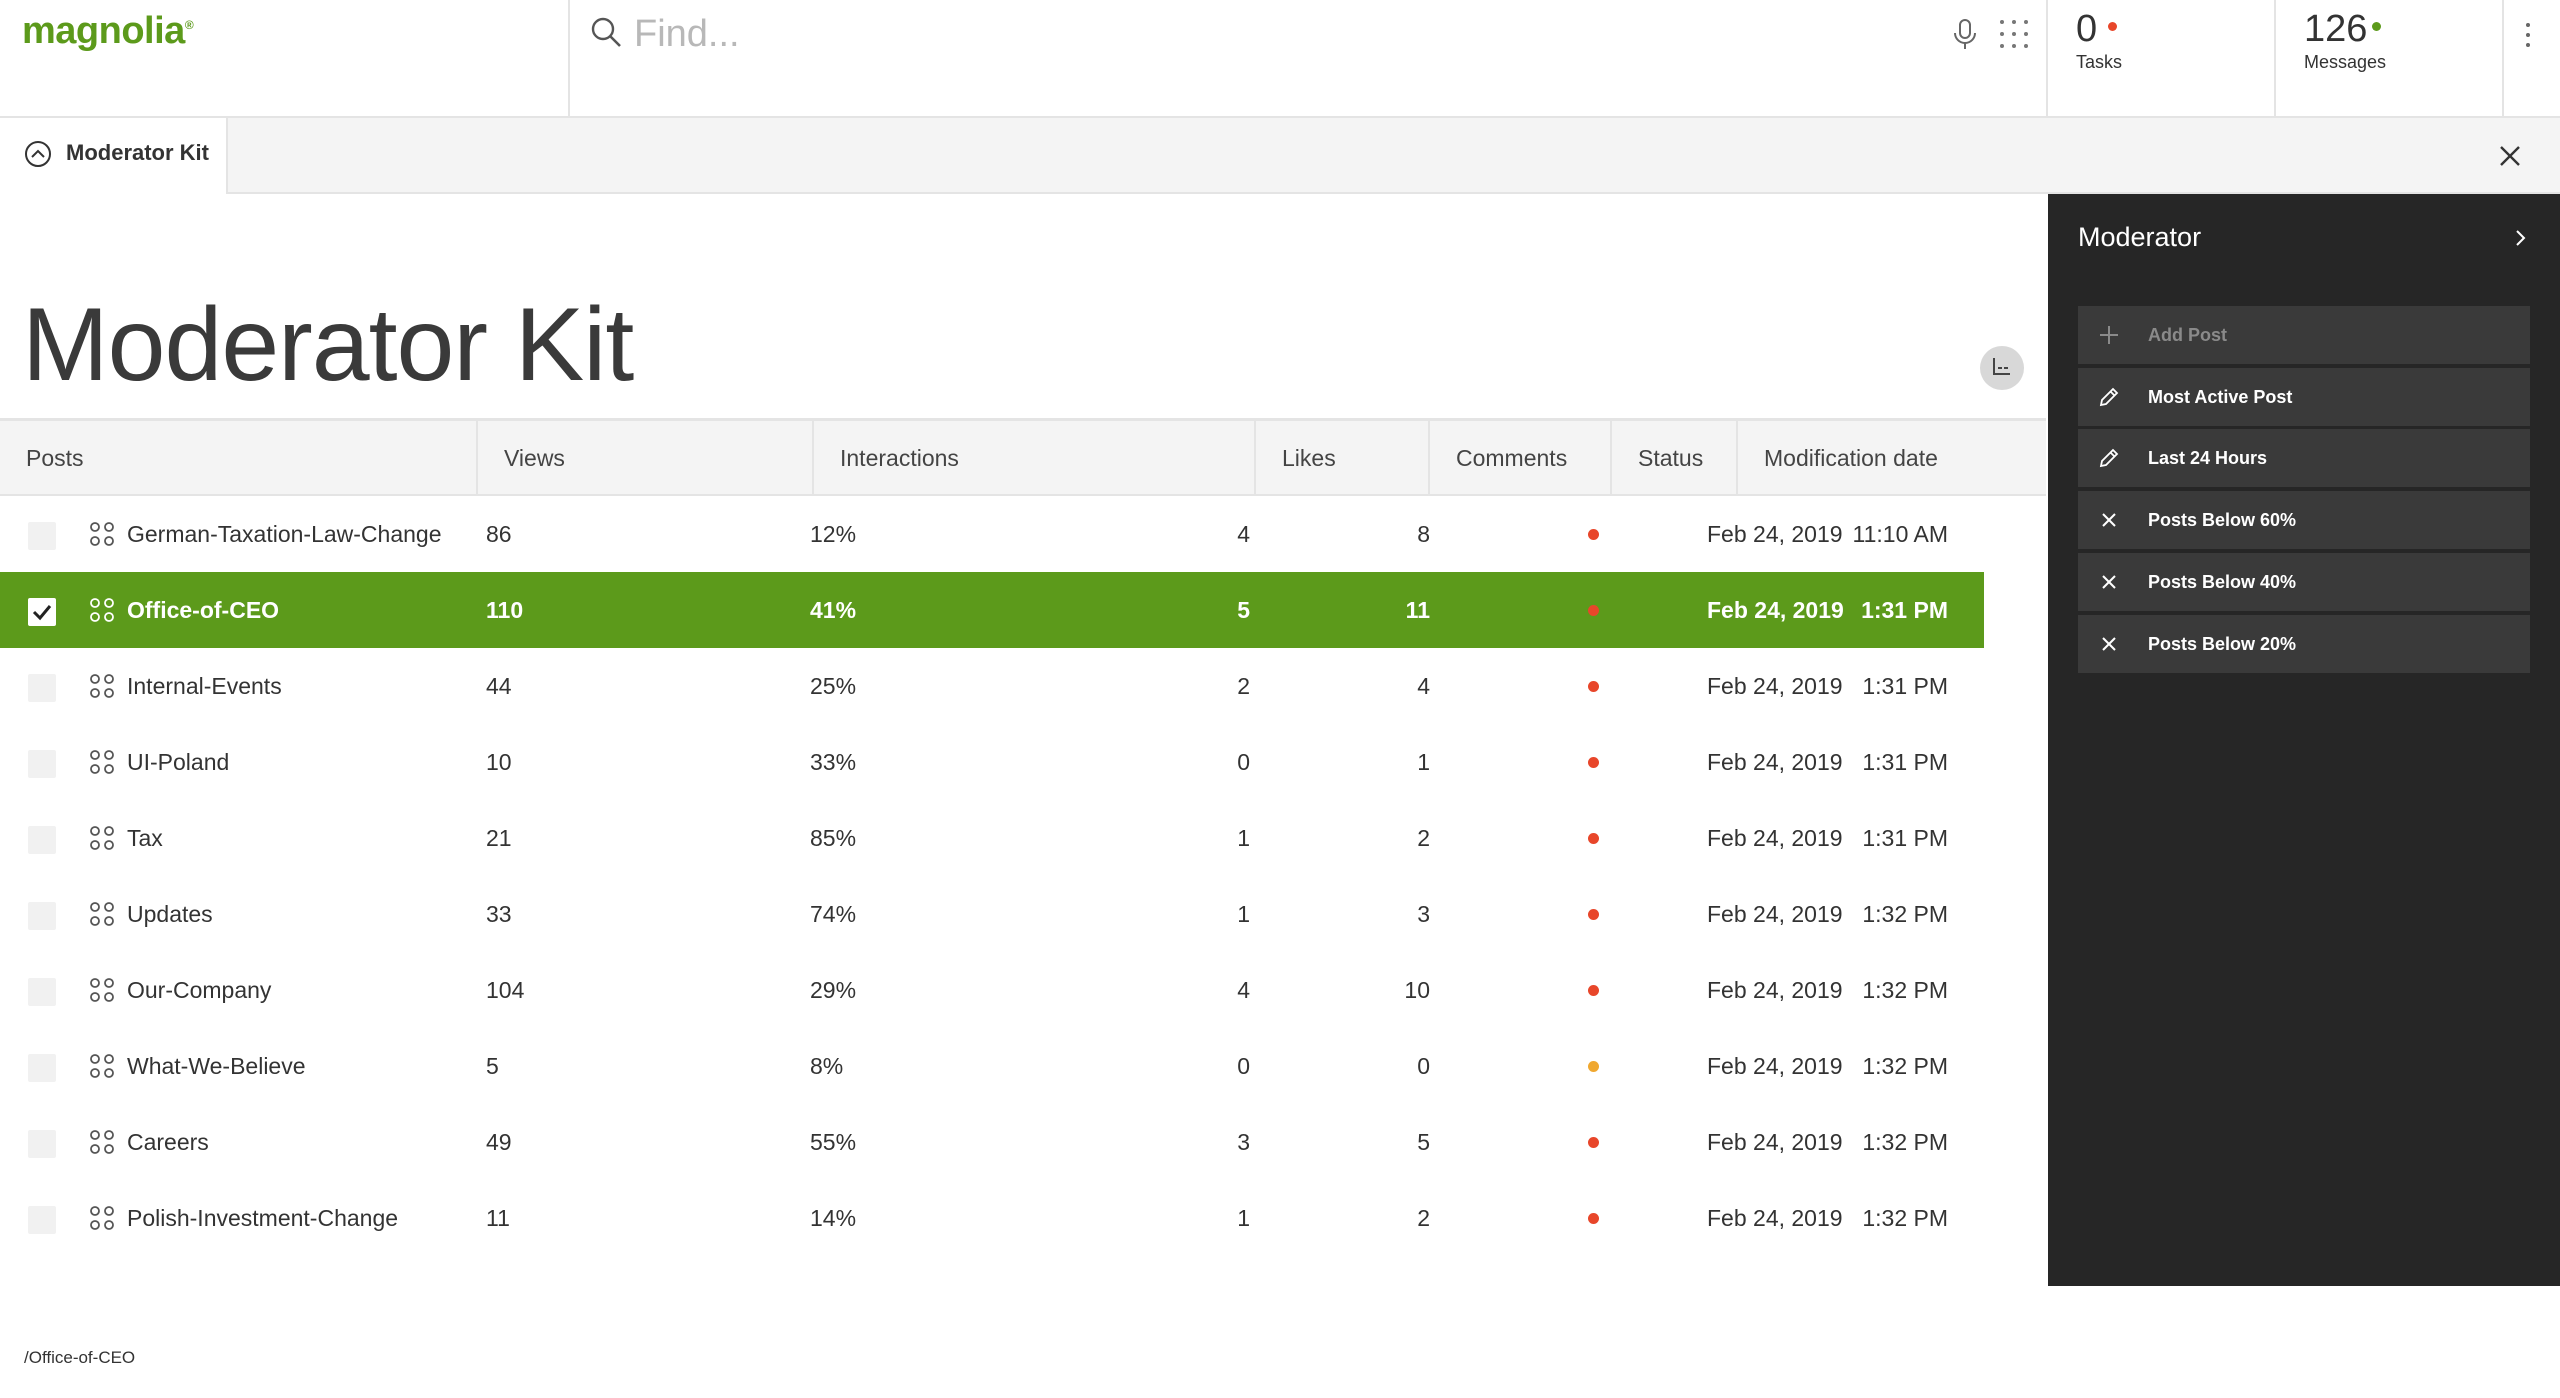 The width and height of the screenshot is (2560, 1398). Describe the element at coordinates (216, 1066) in the screenshot. I see `post-name: What-We-Believe` at that location.